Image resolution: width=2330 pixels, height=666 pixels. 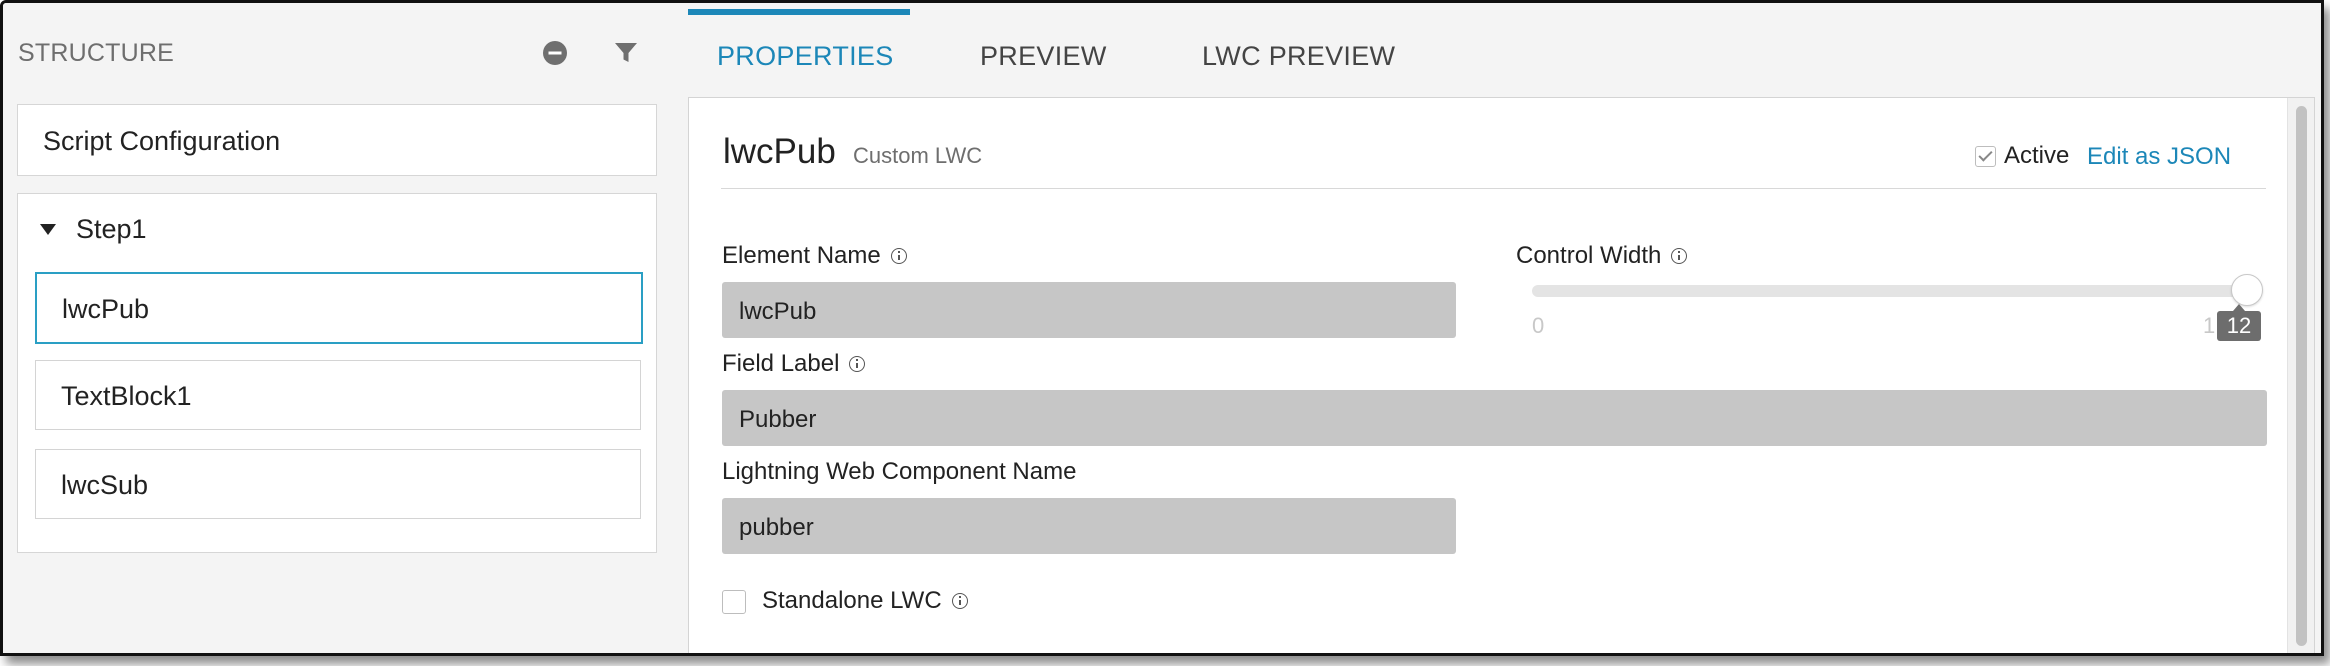 What do you see at coordinates (105, 485) in the screenshot?
I see `structure-item-label: lwcSub` at bounding box center [105, 485].